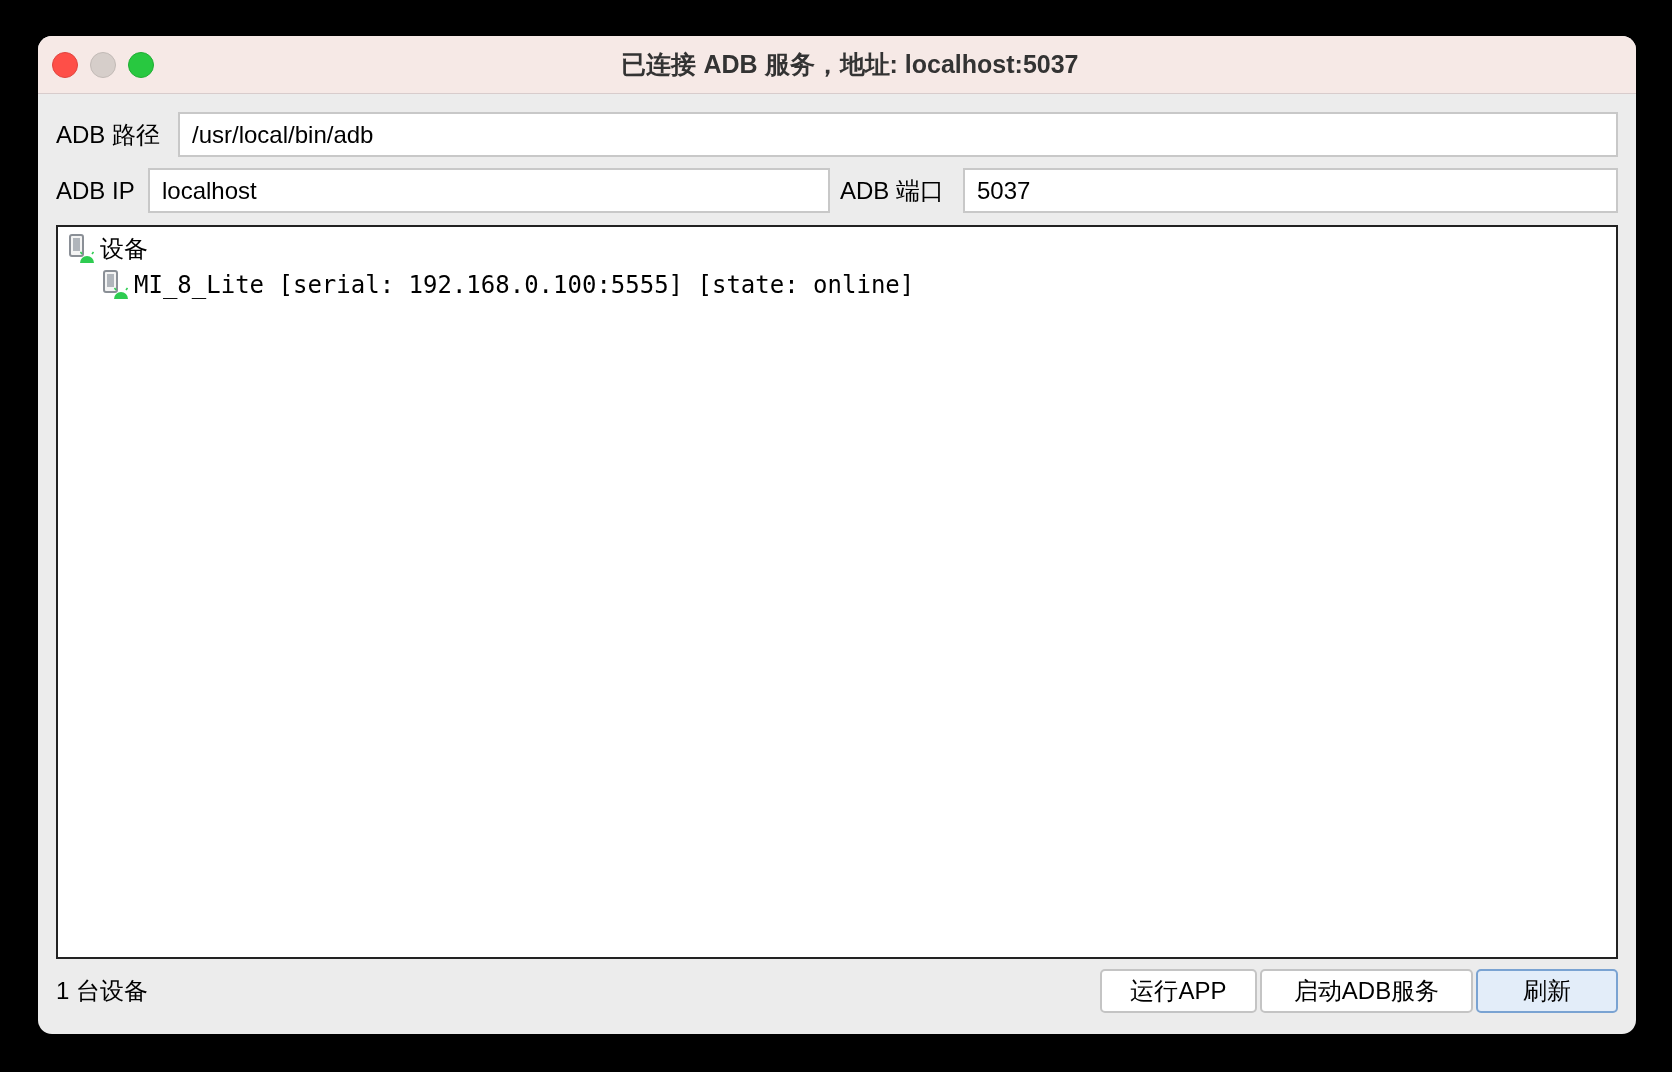 The height and width of the screenshot is (1072, 1672). I want to click on field-label: ADB 路径, so click(108, 134).